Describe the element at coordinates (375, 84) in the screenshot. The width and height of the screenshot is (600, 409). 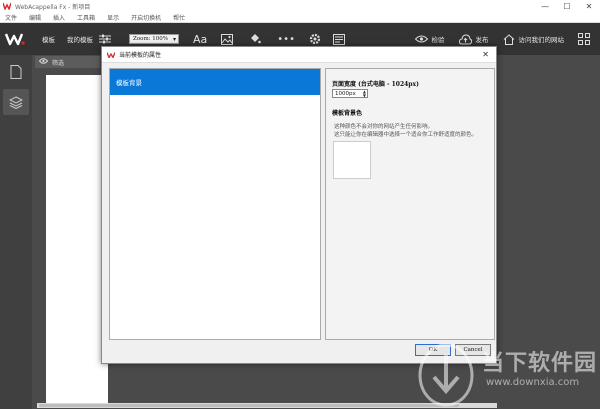
I see `page-width-heading: 页面宽度 (台式电脑 - 1024px)` at that location.